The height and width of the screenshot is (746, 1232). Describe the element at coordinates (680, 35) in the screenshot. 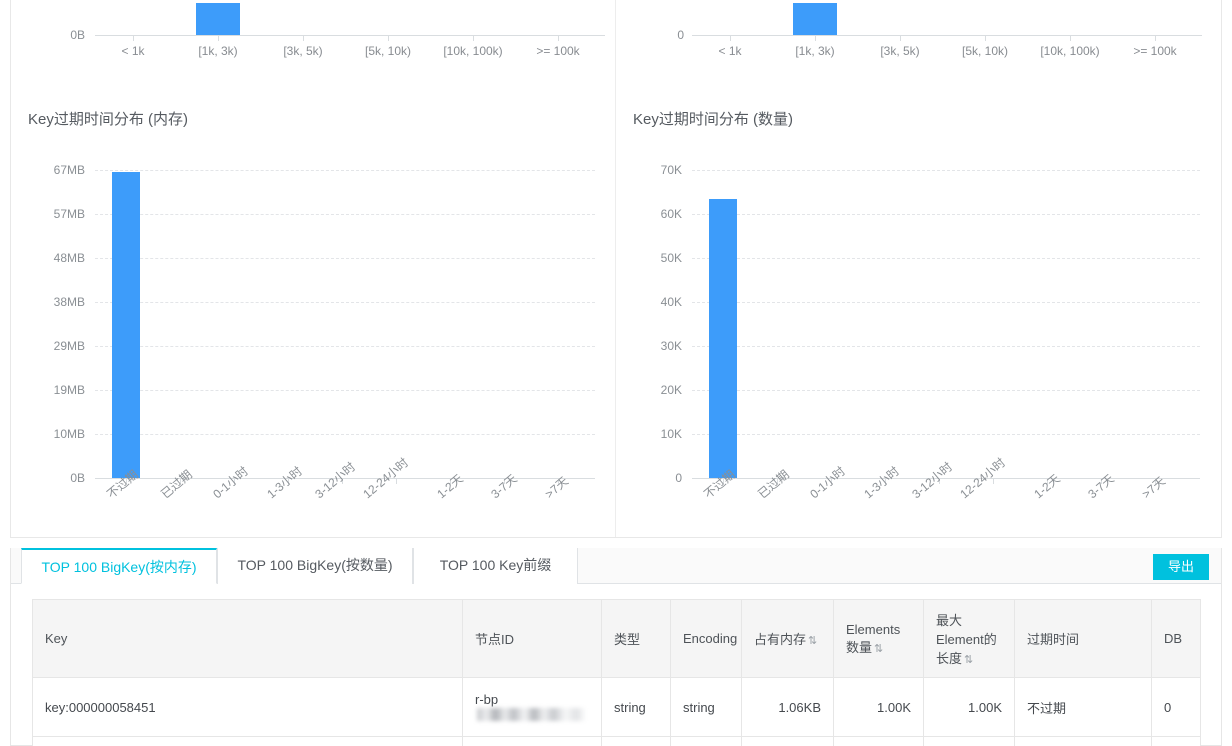

I see `y-tick-zero: 0` at that location.